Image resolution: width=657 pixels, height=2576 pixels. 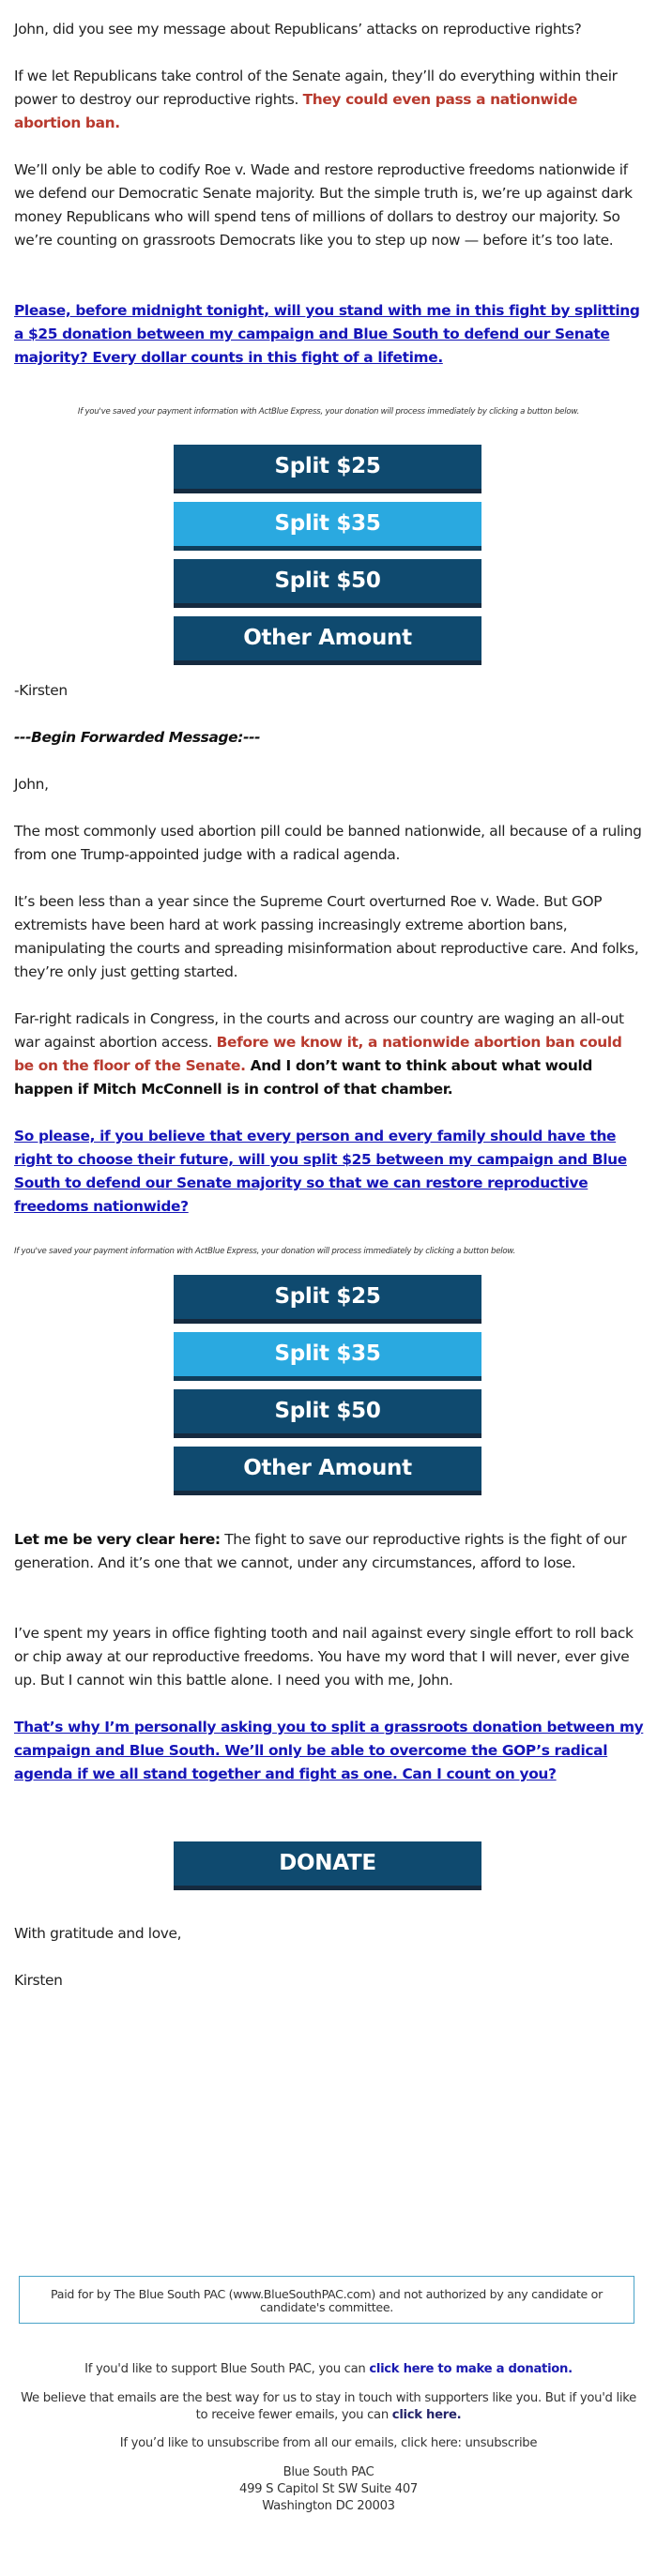 What do you see at coordinates (501, 2443) in the screenshot?
I see `unsubscribe-link: unsubscribe` at bounding box center [501, 2443].